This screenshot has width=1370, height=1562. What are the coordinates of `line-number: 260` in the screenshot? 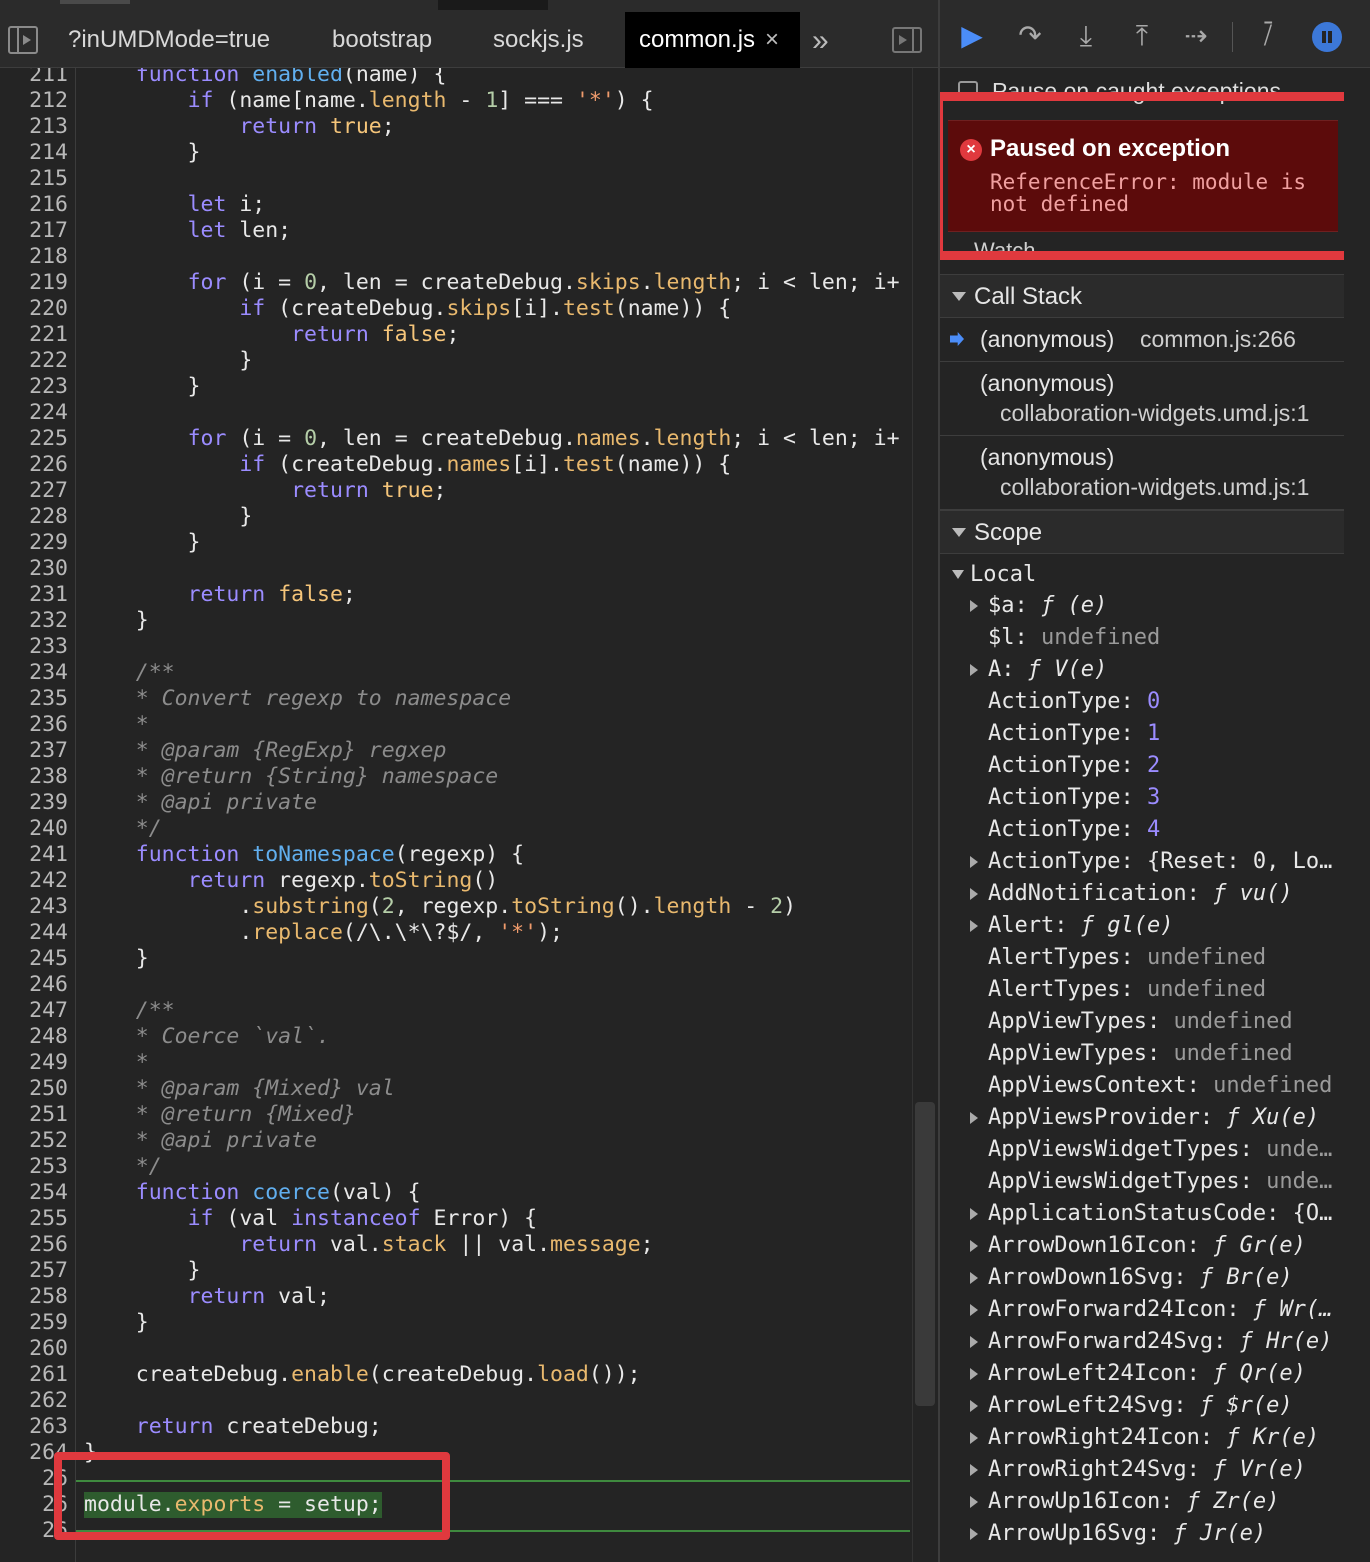 It's located at (34, 1349).